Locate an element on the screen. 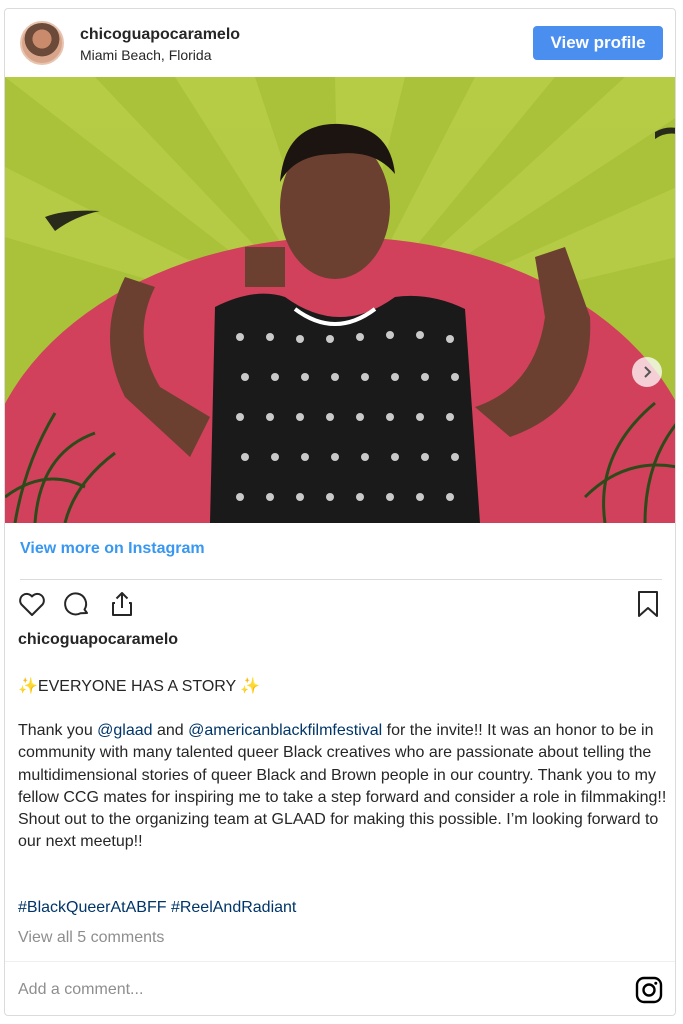 This screenshot has height=1024, width=683. view-profile-button: View profile is located at coordinates (598, 43).